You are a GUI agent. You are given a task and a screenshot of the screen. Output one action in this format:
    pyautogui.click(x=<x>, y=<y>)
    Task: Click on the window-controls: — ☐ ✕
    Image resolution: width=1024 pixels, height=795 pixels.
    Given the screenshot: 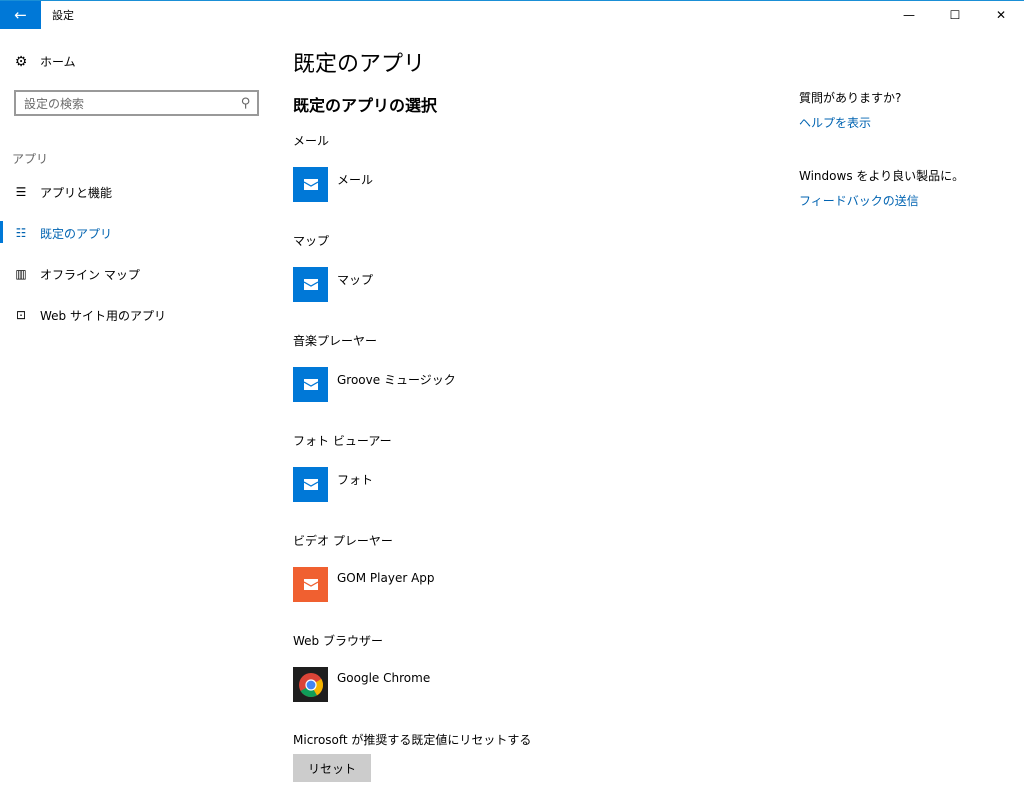 What is the action you would take?
    pyautogui.click(x=955, y=15)
    